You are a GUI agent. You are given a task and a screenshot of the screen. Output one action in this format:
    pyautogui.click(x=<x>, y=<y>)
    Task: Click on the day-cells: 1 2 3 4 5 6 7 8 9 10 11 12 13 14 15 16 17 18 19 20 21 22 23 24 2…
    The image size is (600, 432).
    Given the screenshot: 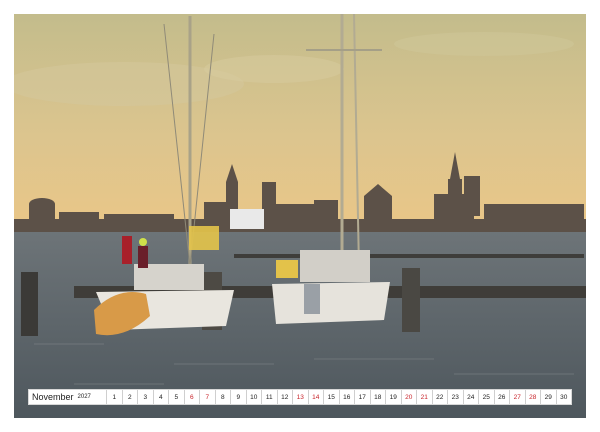 What is the action you would take?
    pyautogui.click(x=338, y=397)
    